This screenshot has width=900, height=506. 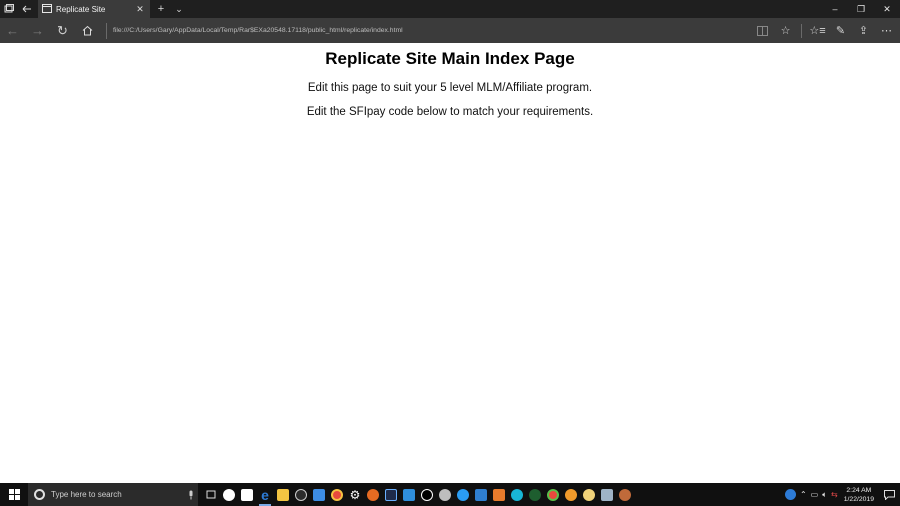 I want to click on help-icon, so click(x=790, y=494).